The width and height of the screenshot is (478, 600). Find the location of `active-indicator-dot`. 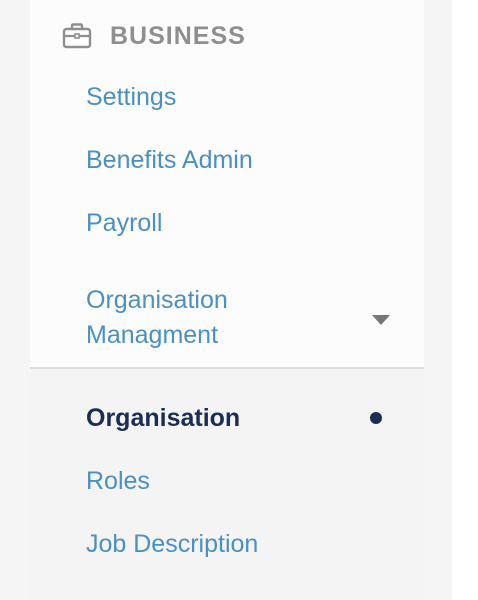

active-indicator-dot is located at coordinates (376, 418).